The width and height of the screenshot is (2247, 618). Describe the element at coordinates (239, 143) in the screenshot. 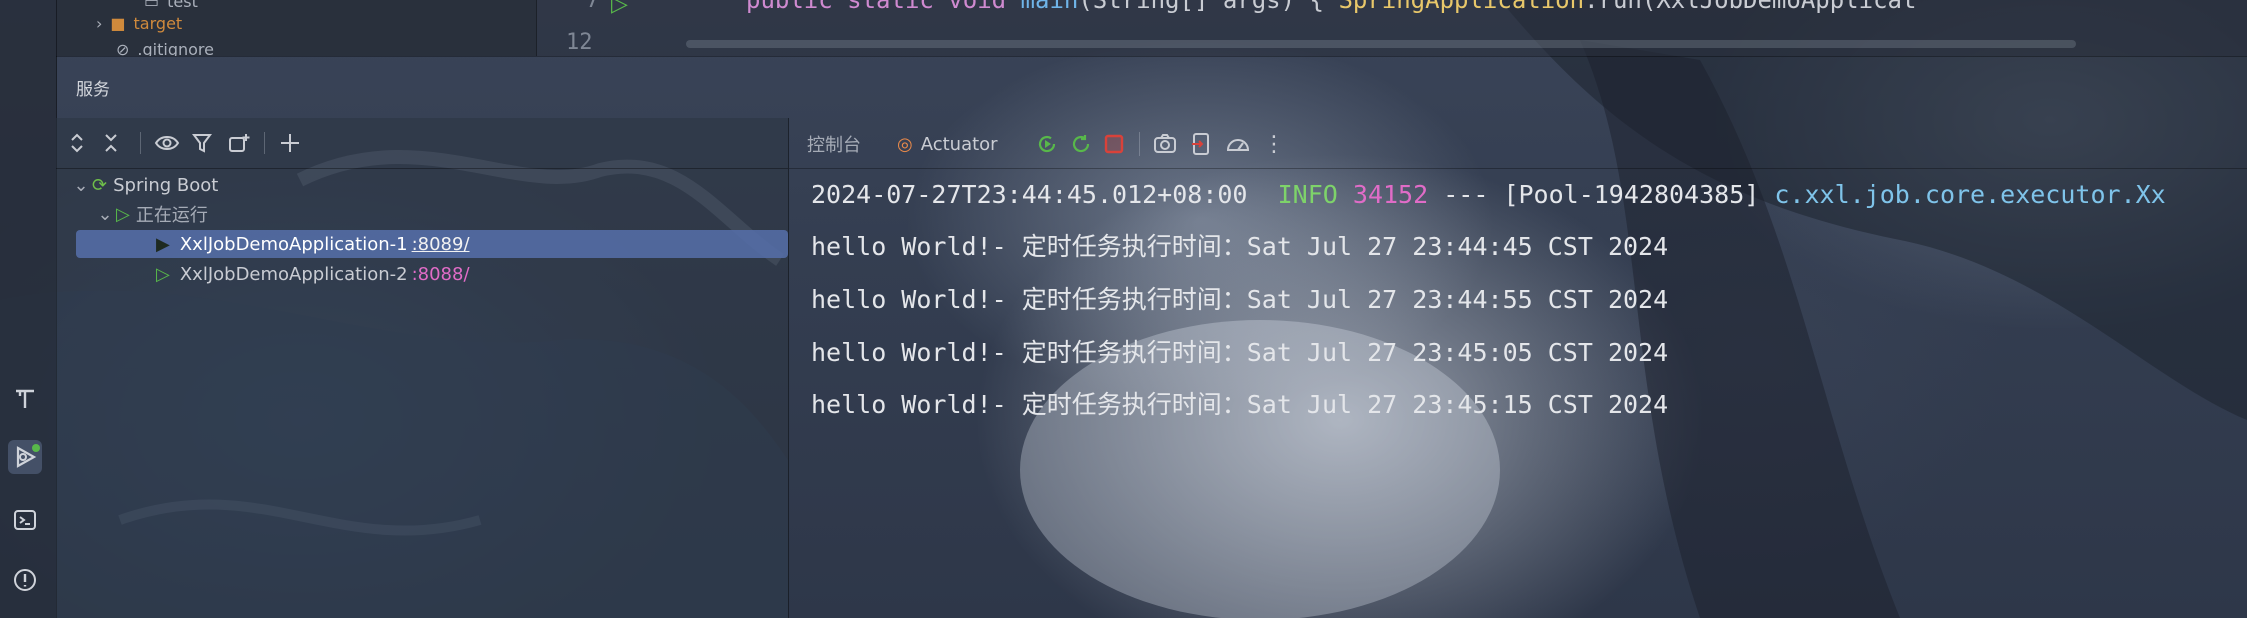

I see `new-group-icon` at that location.